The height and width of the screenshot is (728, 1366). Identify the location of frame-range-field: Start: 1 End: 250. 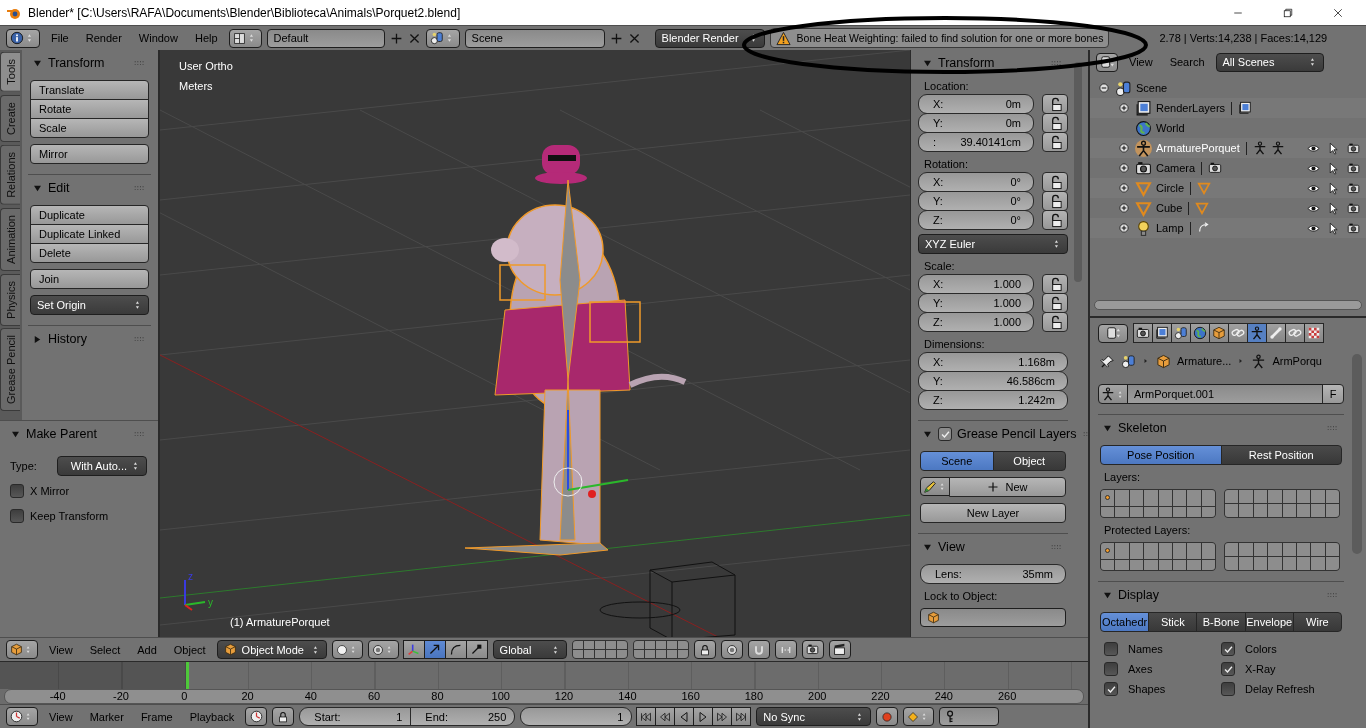
(407, 716).